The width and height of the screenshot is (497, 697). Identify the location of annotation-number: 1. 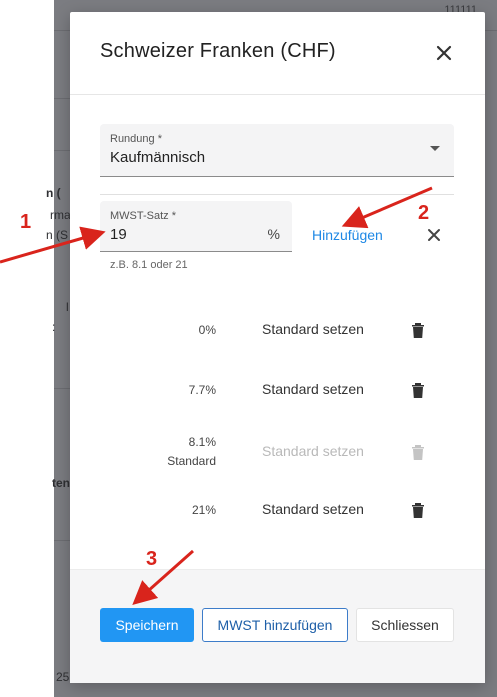
(26, 222).